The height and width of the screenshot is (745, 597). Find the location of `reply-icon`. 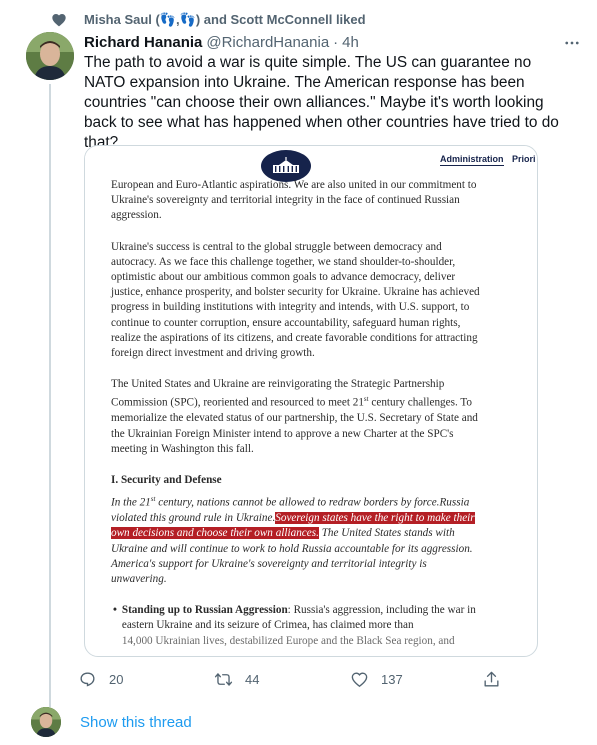

reply-icon is located at coordinates (87, 679).